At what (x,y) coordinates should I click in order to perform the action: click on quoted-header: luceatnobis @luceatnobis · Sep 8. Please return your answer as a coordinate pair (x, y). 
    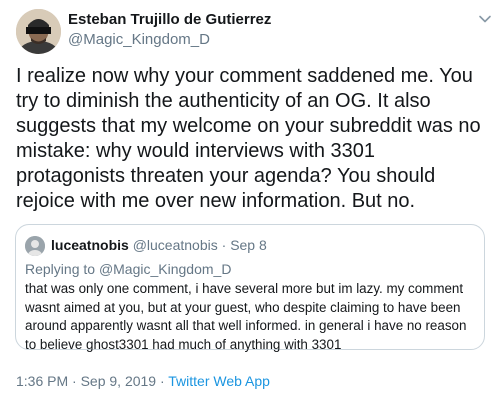
    Looking at the image, I should click on (159, 245).